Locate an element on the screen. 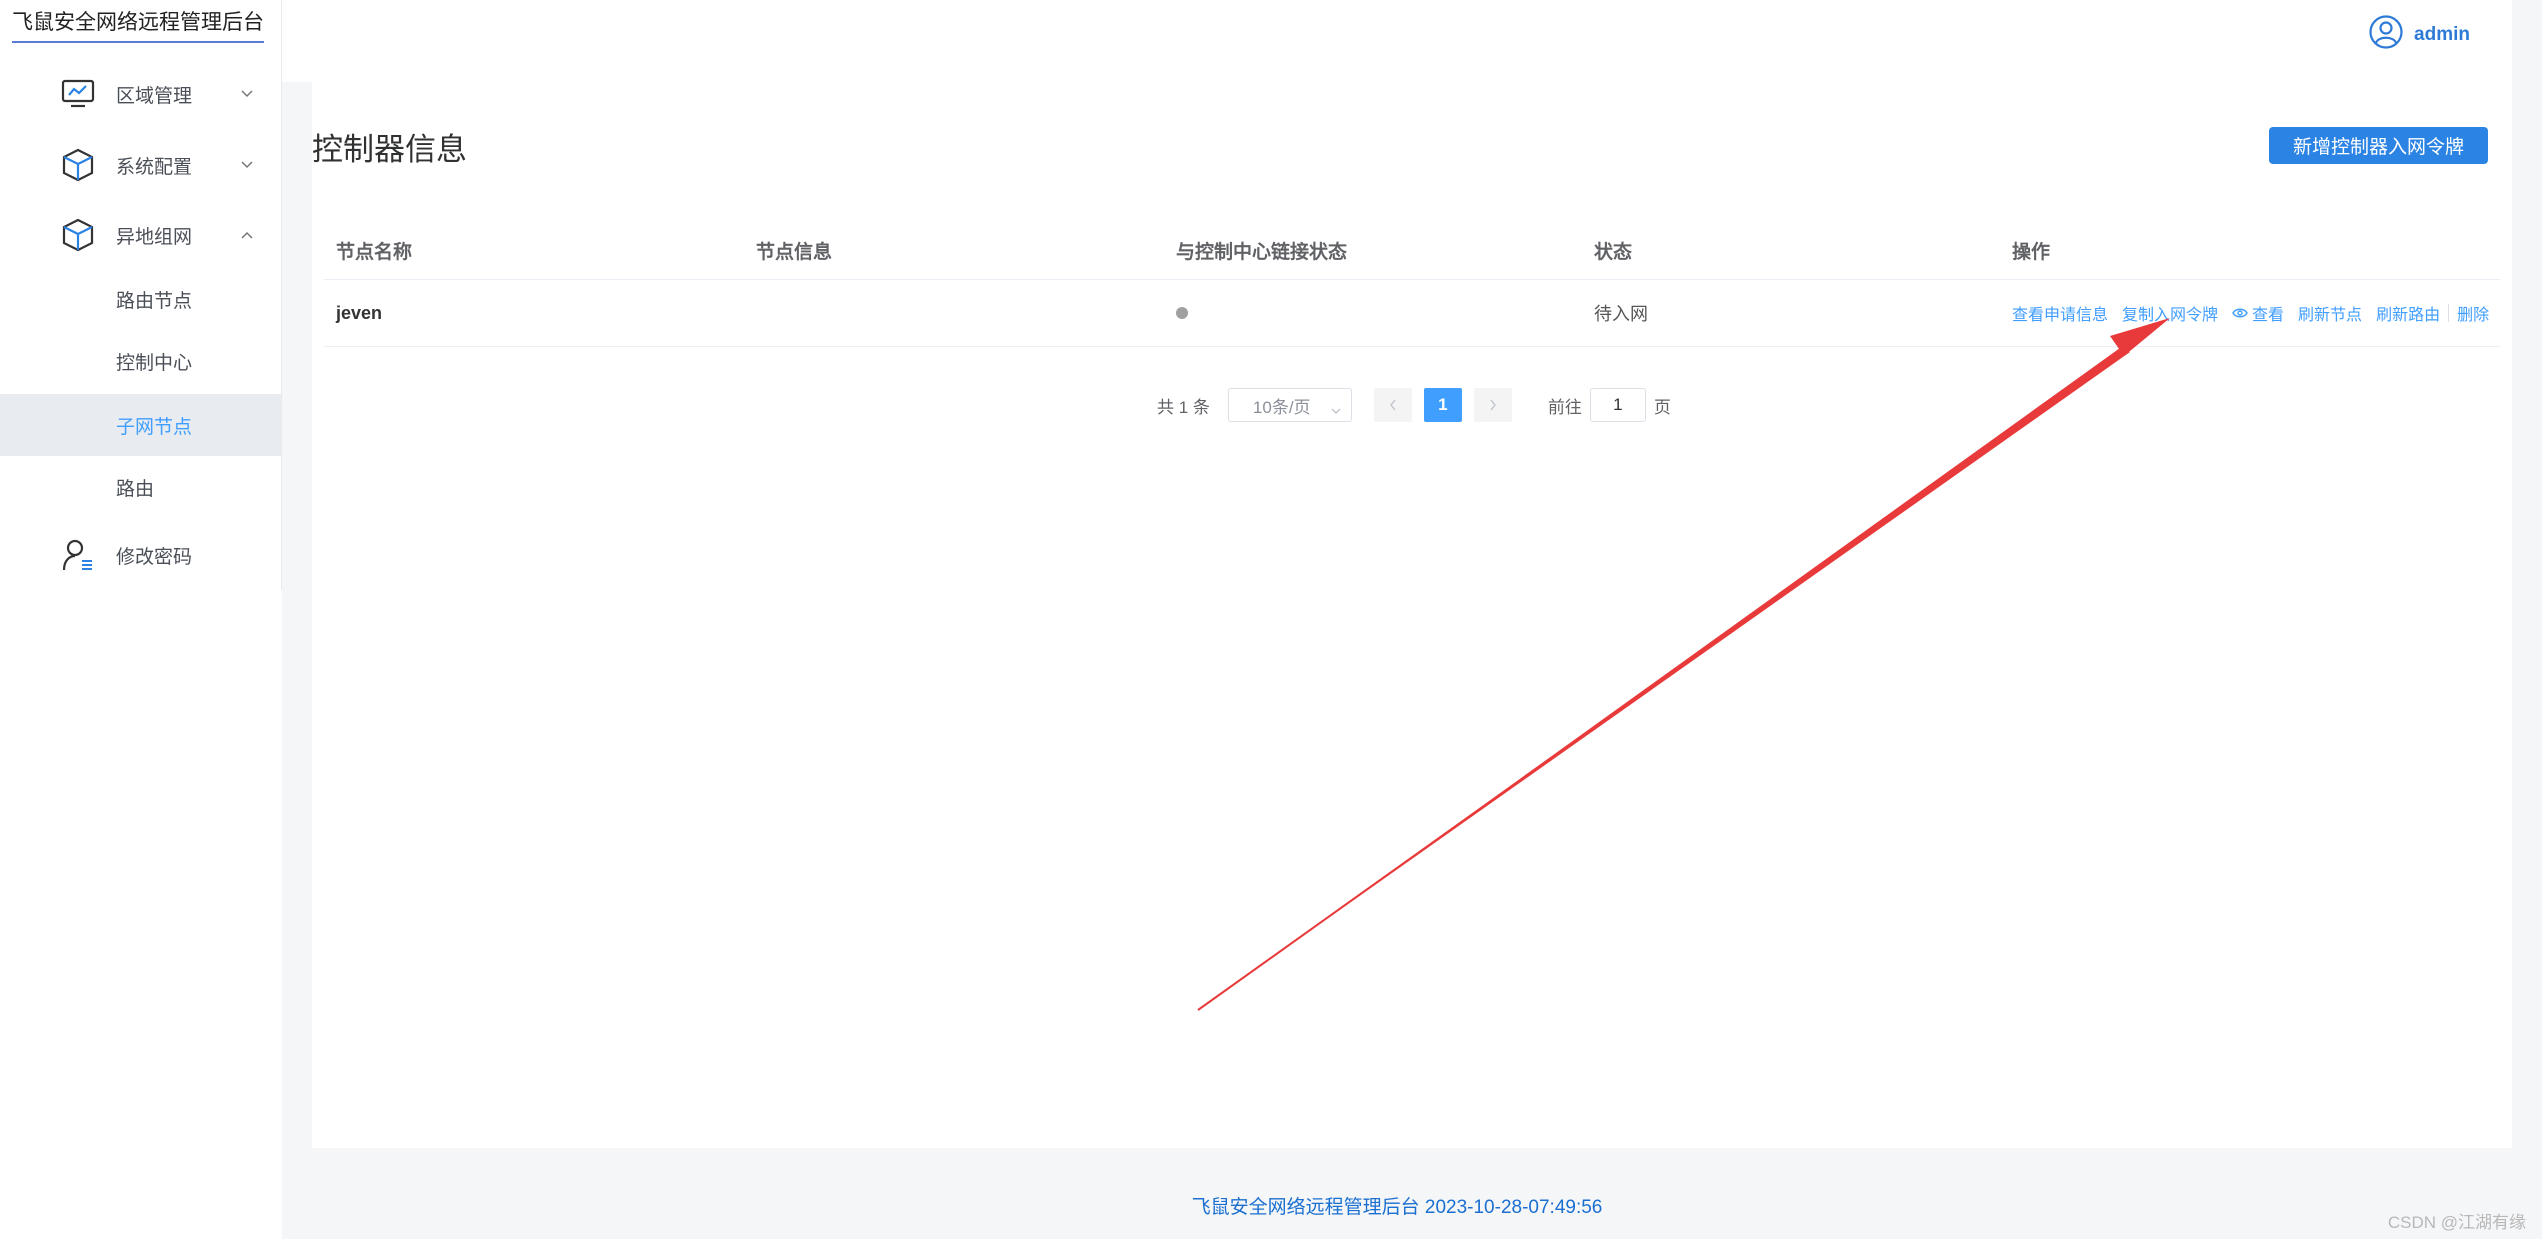 Image resolution: width=2542 pixels, height=1239 pixels. view-link: 查看 is located at coordinates (2258, 313).